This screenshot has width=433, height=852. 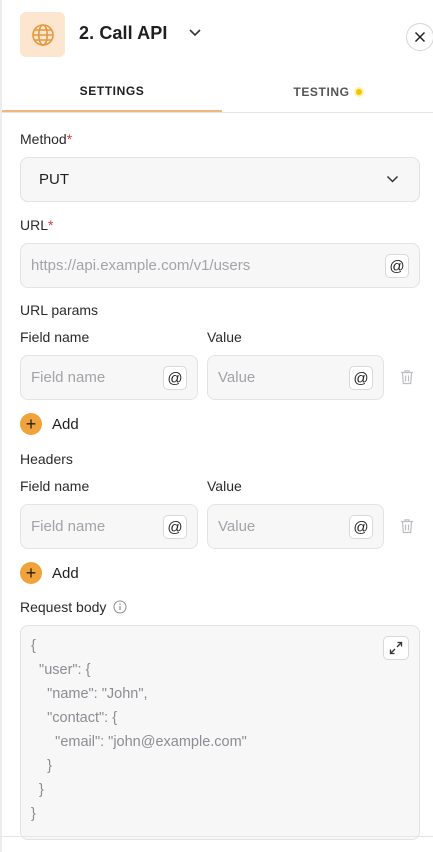 What do you see at coordinates (55, 337) in the screenshot?
I see `url-params-field-col: Field name` at bounding box center [55, 337].